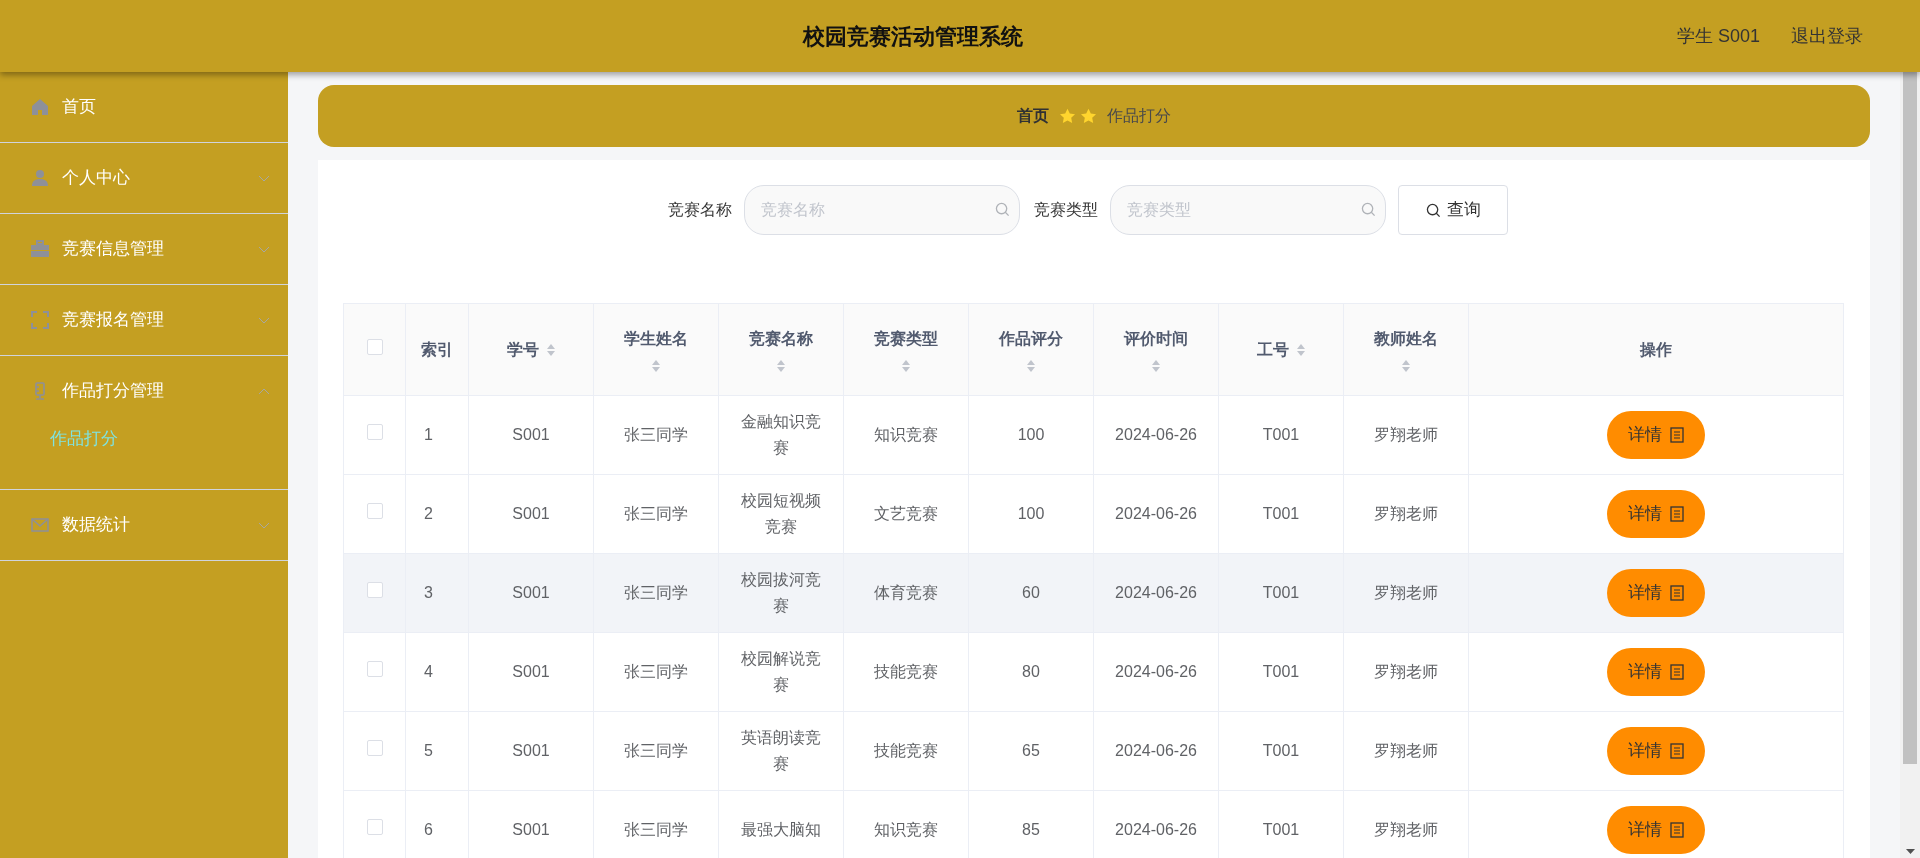 The width and height of the screenshot is (1920, 858). I want to click on user-label: 学生 S001, so click(1718, 36).